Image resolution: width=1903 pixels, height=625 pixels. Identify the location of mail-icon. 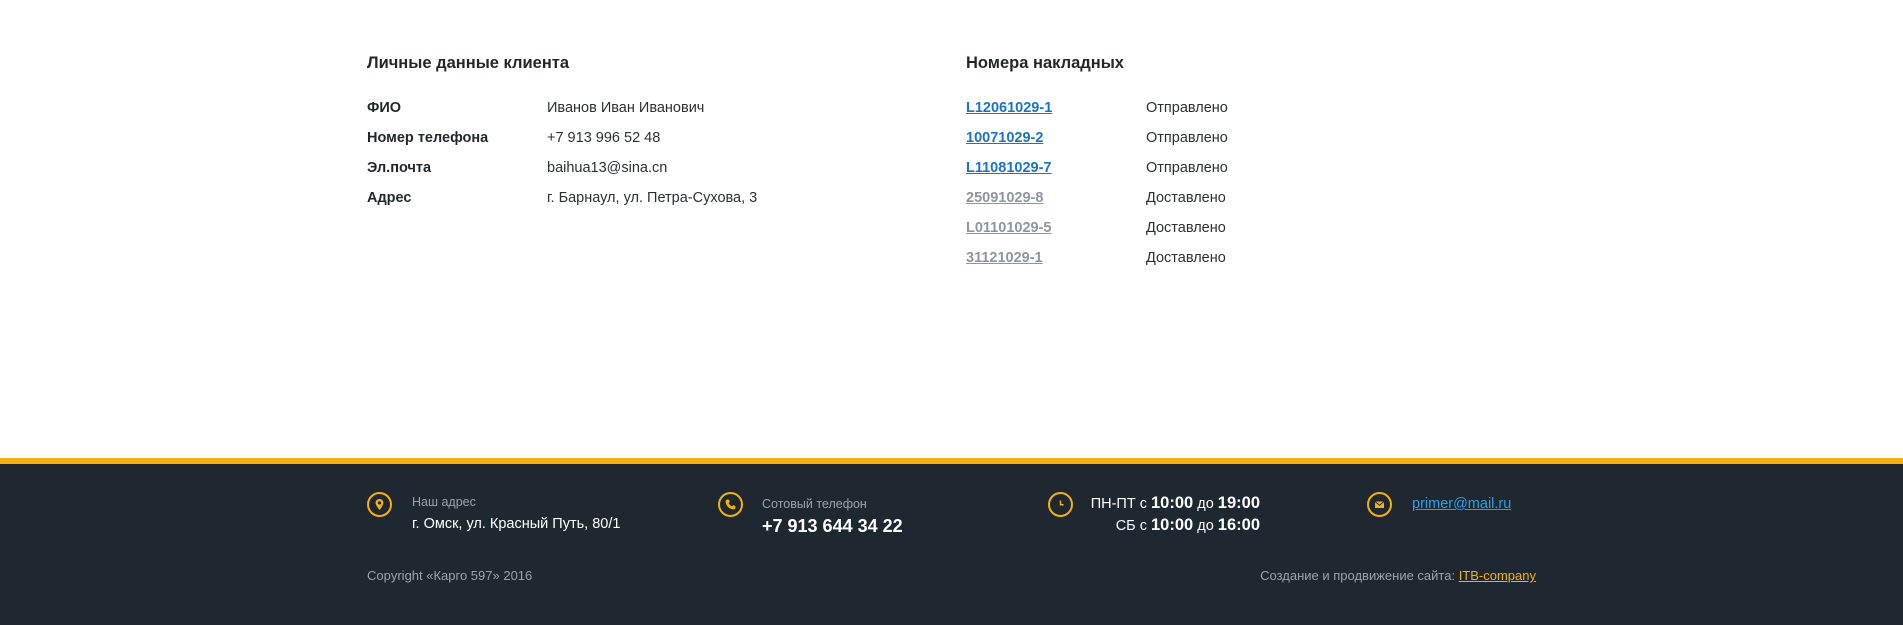
(1379, 504).